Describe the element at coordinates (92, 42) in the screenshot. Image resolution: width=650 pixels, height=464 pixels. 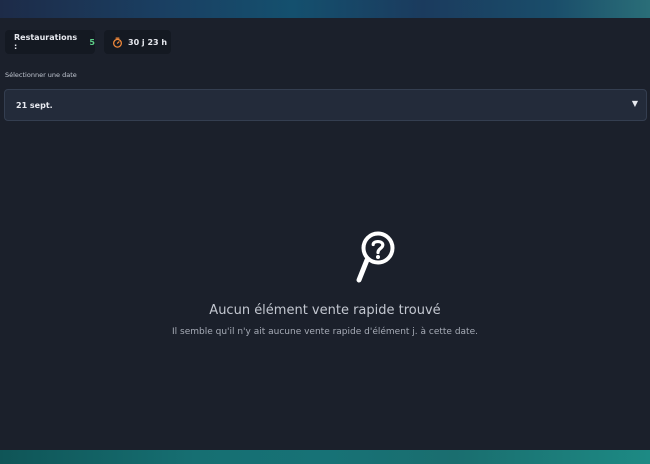
I see `restaurations-count: 5` at that location.